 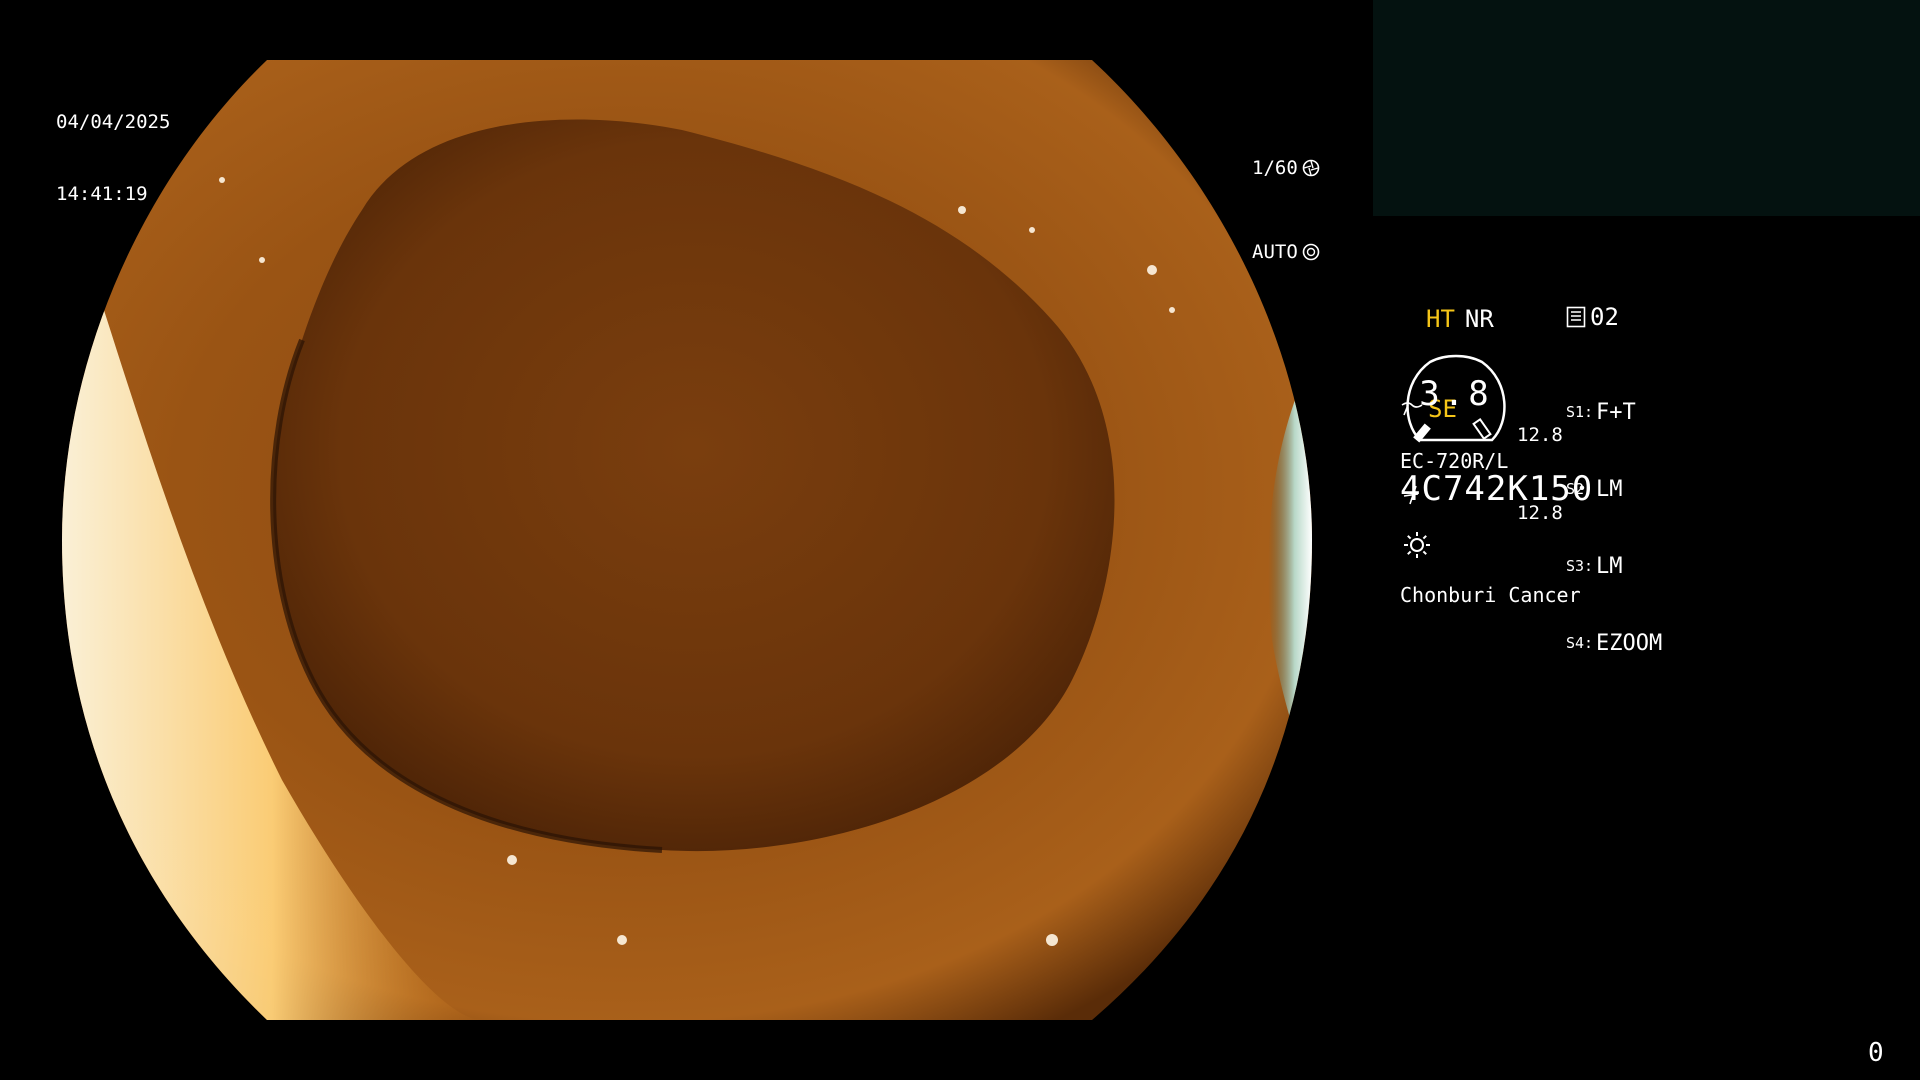 I want to click on memory-indicator: 02, so click(x=1592, y=317).